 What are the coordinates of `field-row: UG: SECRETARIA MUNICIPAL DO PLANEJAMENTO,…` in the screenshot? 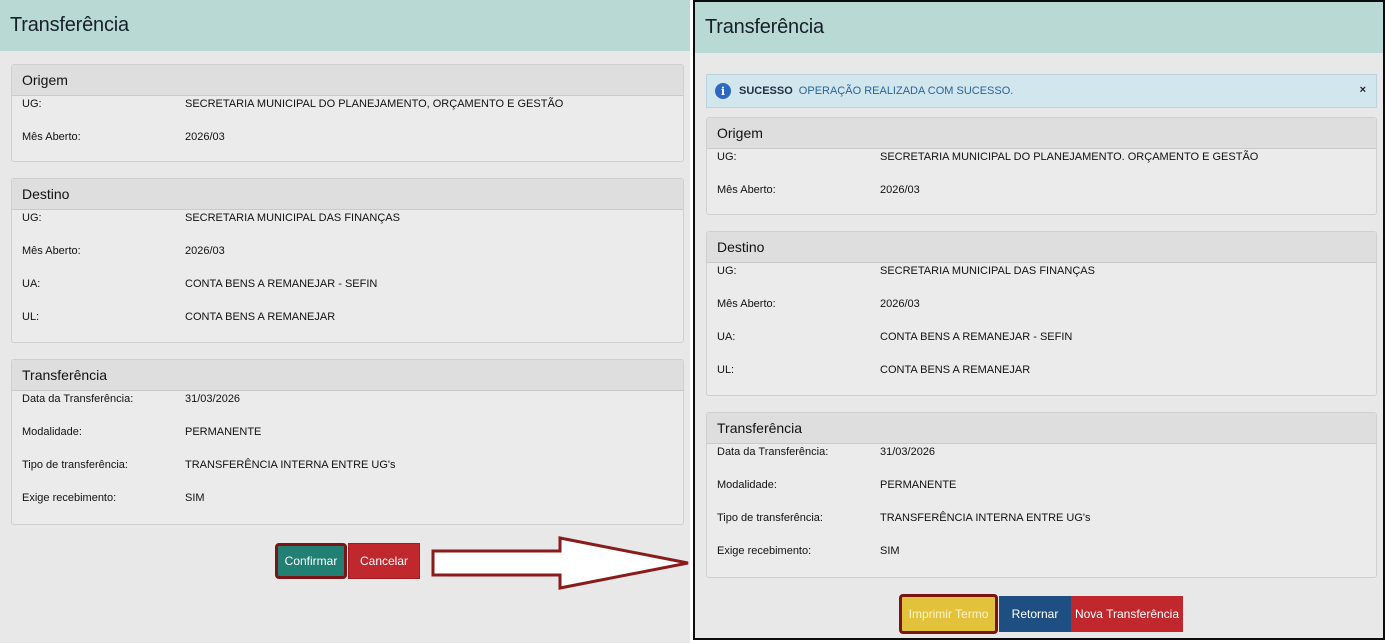 It's located at (347, 112).